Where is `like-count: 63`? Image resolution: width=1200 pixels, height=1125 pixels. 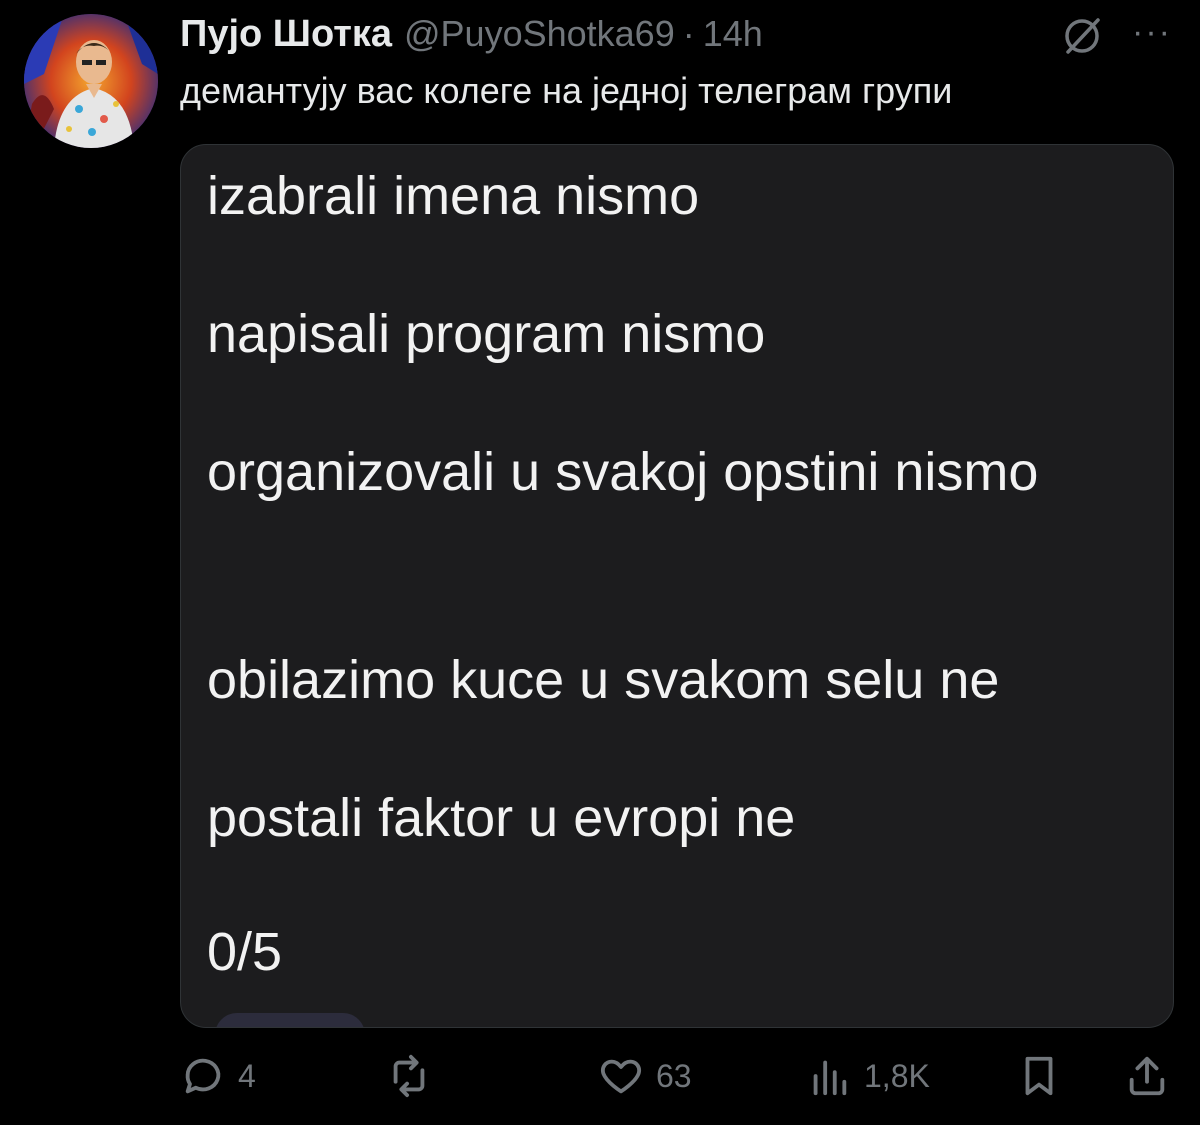
like-count: 63 is located at coordinates (674, 1075).